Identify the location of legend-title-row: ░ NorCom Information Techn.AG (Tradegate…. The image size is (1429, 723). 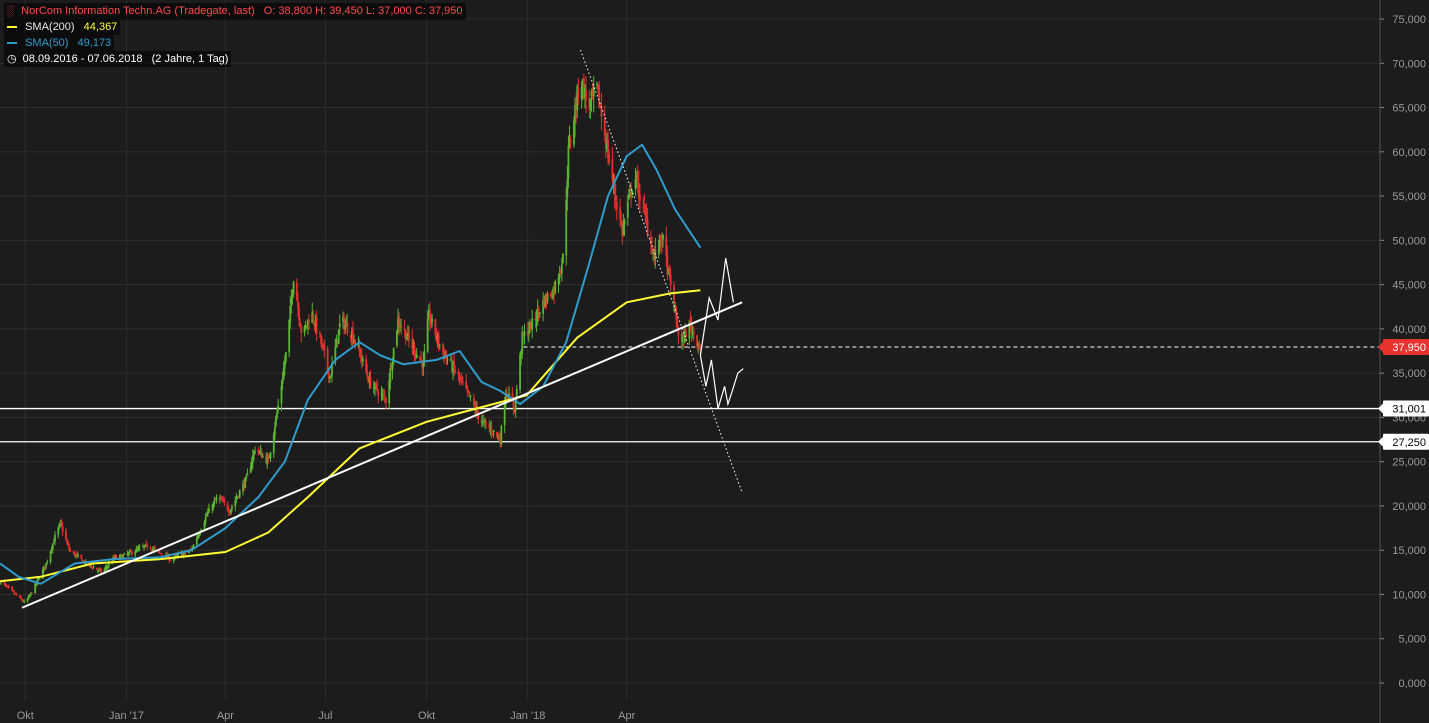
(235, 11).